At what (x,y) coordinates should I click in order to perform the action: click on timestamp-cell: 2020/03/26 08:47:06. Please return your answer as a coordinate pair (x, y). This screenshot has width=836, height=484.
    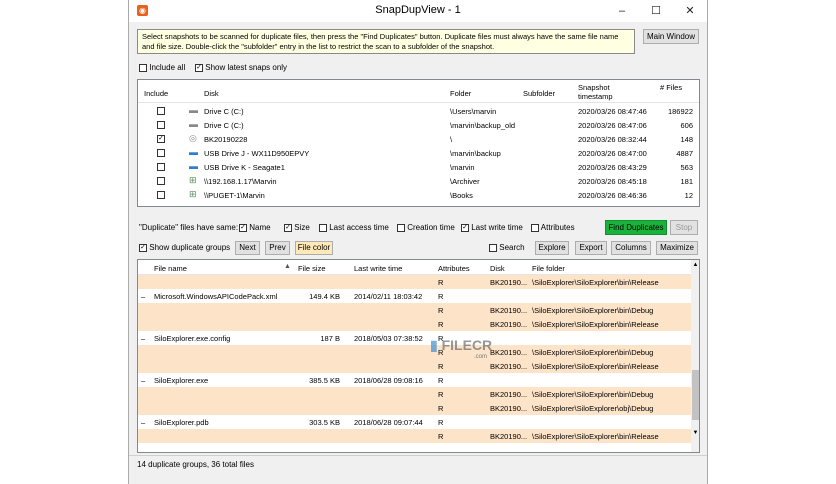
    Looking at the image, I should click on (612, 125).